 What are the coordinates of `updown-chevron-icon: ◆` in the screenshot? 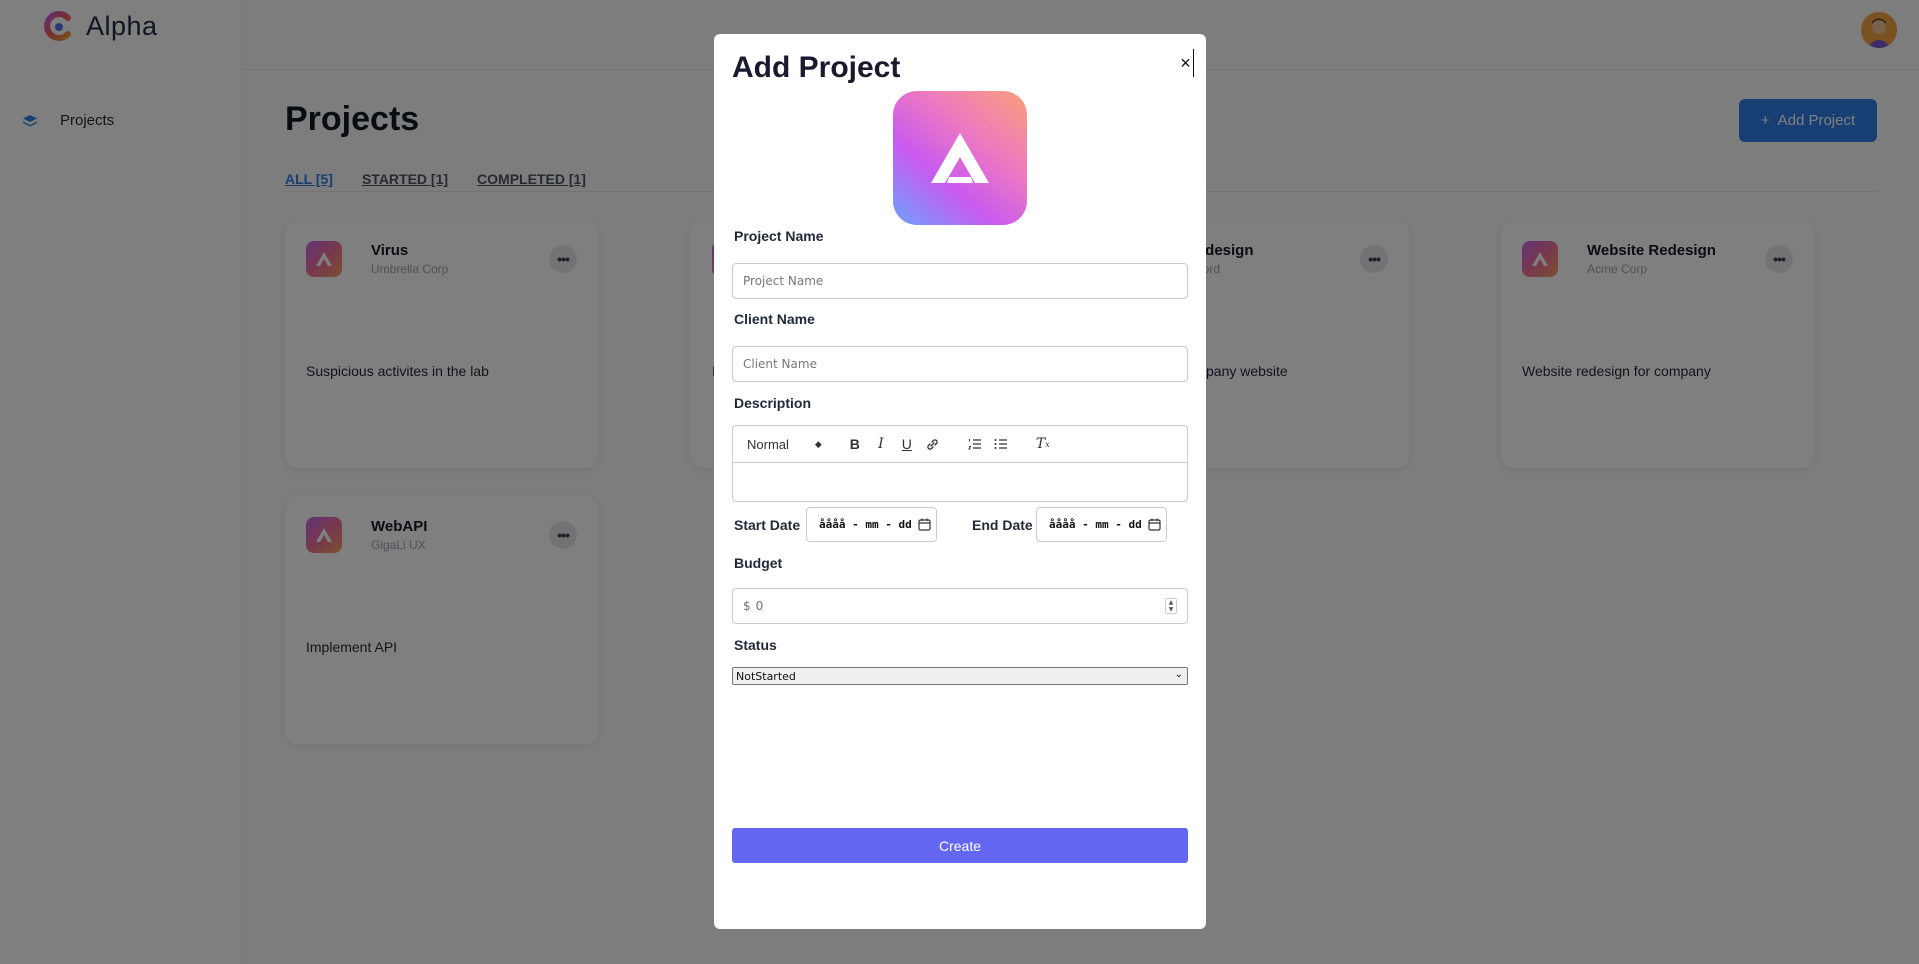 It's located at (818, 443).